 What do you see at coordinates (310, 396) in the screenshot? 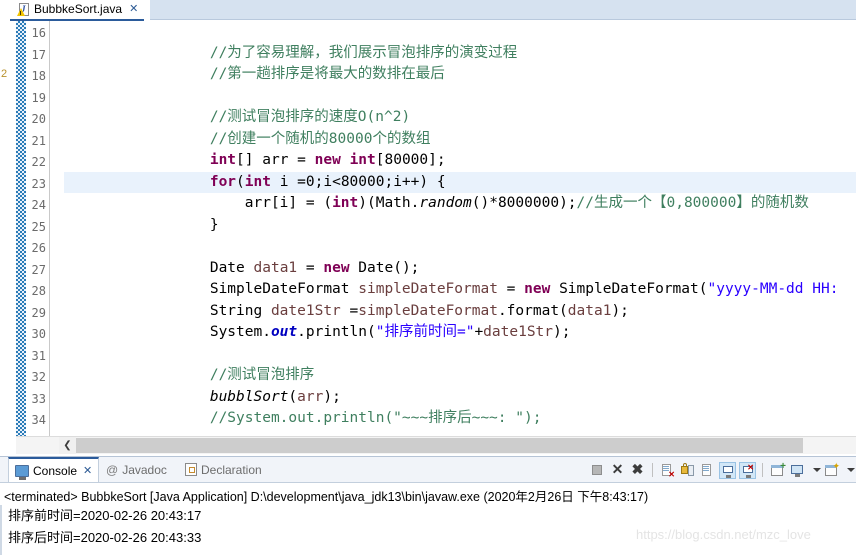
I see `code-token: arr` at bounding box center [310, 396].